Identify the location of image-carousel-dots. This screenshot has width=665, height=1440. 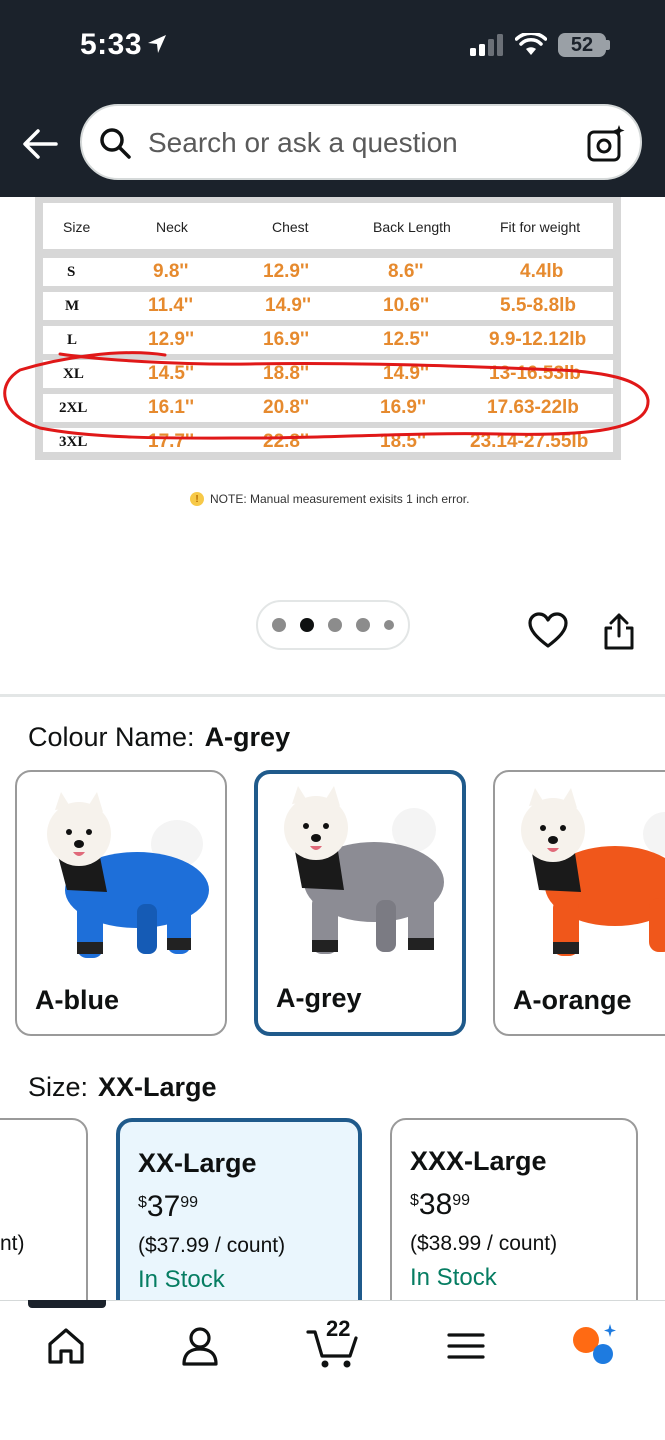
(333, 625).